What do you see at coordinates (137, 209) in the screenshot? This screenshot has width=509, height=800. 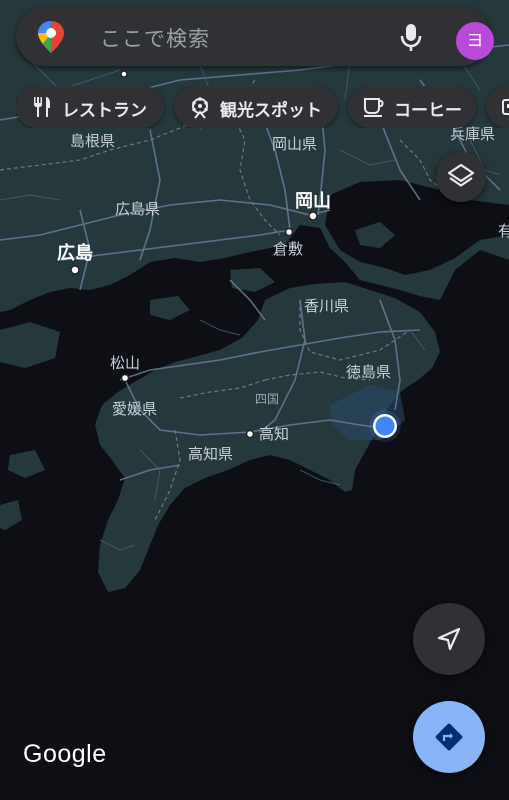 I see `label-hiroshima-pref: 広島県` at bounding box center [137, 209].